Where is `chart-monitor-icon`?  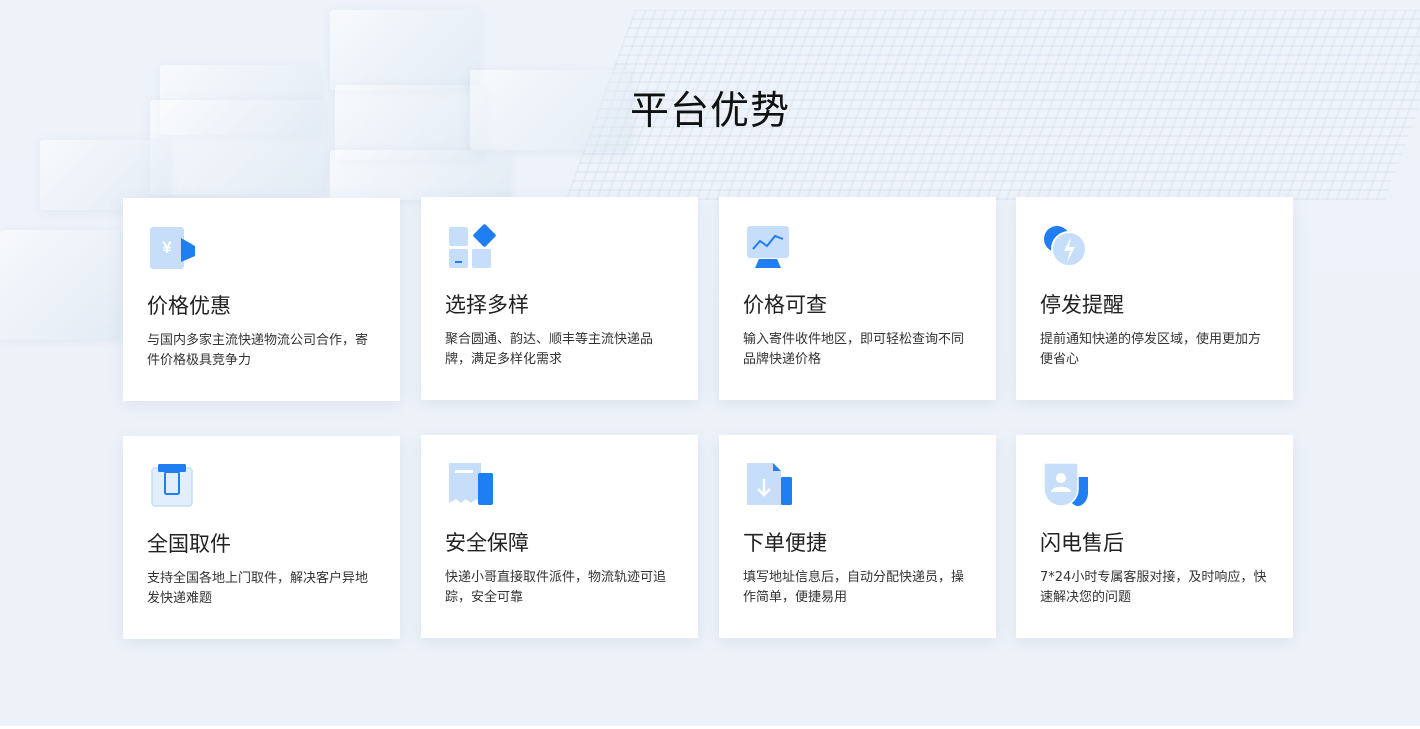 chart-monitor-icon is located at coordinates (769, 247).